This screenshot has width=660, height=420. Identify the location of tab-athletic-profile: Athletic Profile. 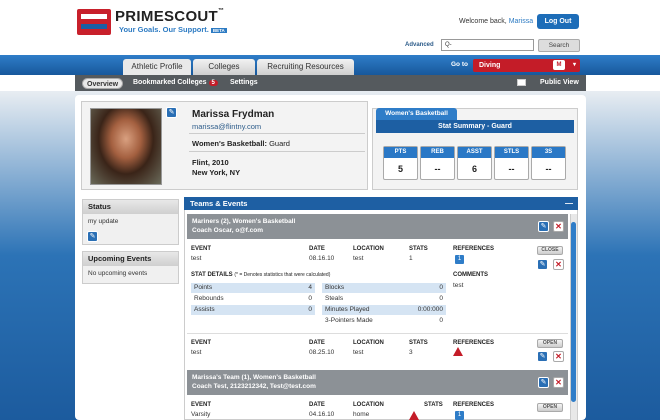
(157, 67).